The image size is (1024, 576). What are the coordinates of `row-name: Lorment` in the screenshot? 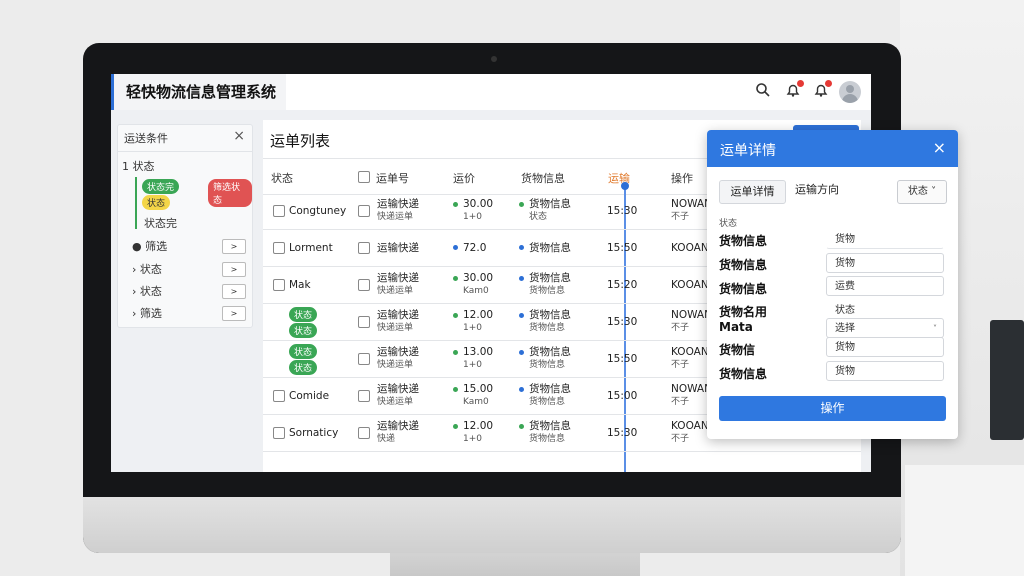 It's located at (311, 248).